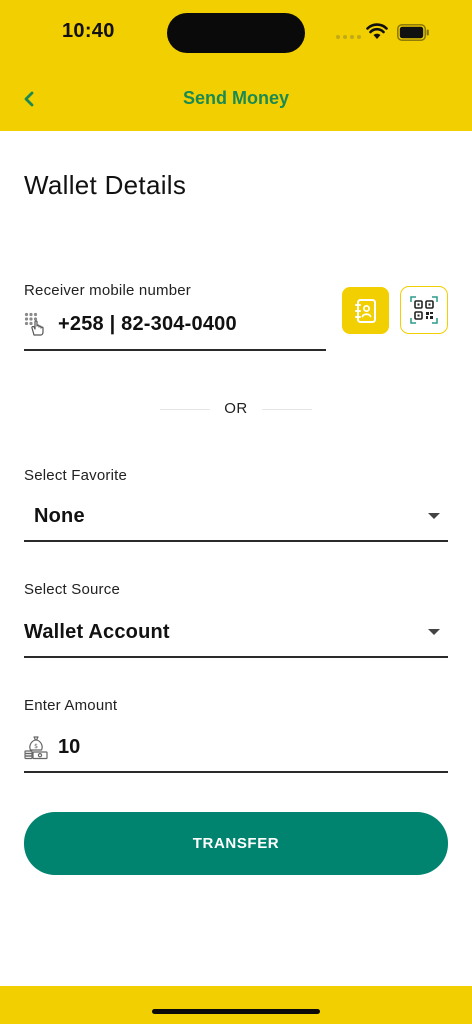 The width and height of the screenshot is (472, 1024). What do you see at coordinates (72, 589) in the screenshot?
I see `source-label: Select Source` at bounding box center [72, 589].